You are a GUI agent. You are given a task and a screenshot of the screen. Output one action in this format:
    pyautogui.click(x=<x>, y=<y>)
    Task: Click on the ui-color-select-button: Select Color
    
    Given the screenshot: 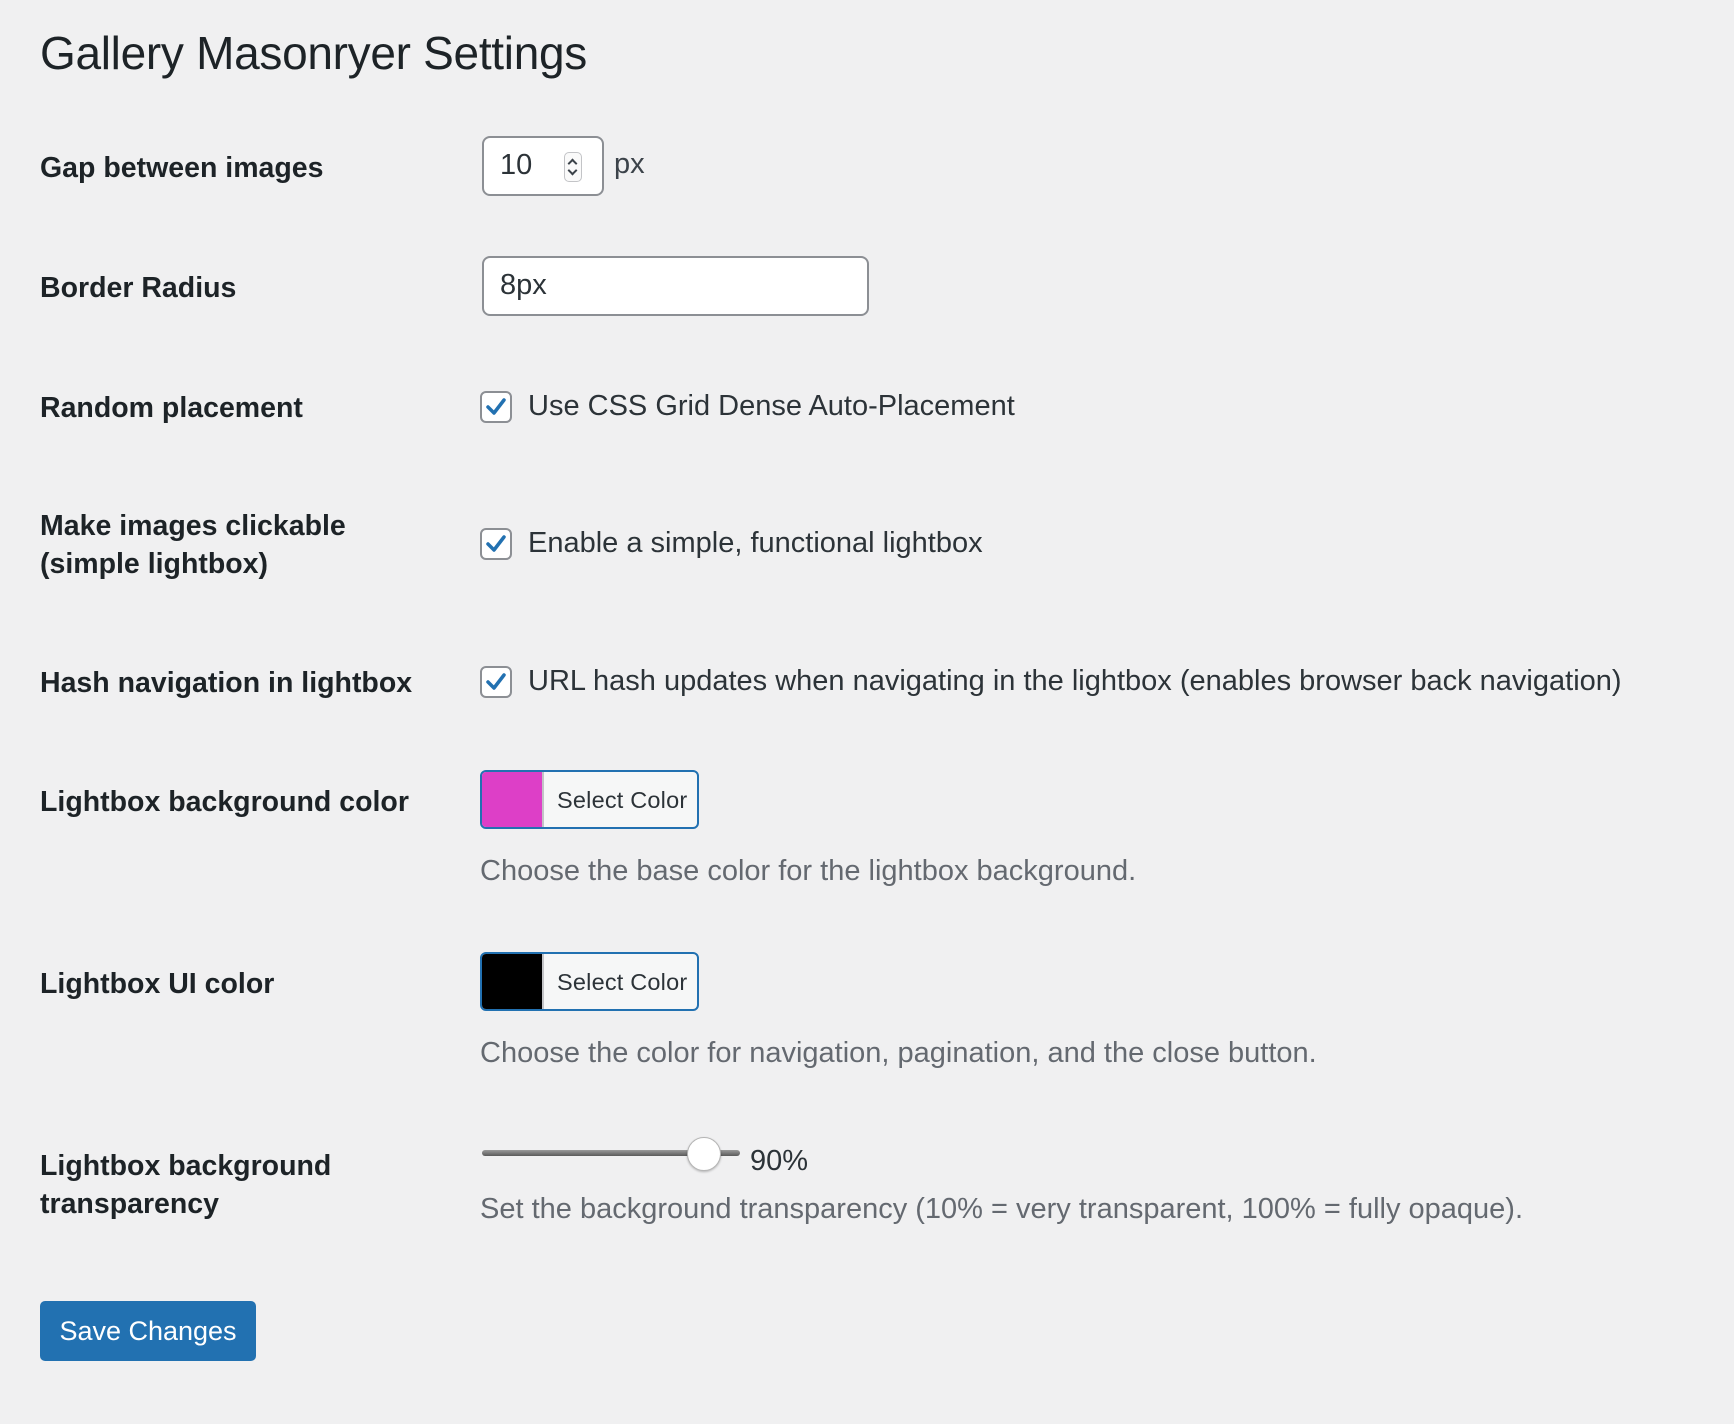 What is the action you would take?
    pyautogui.click(x=589, y=981)
    